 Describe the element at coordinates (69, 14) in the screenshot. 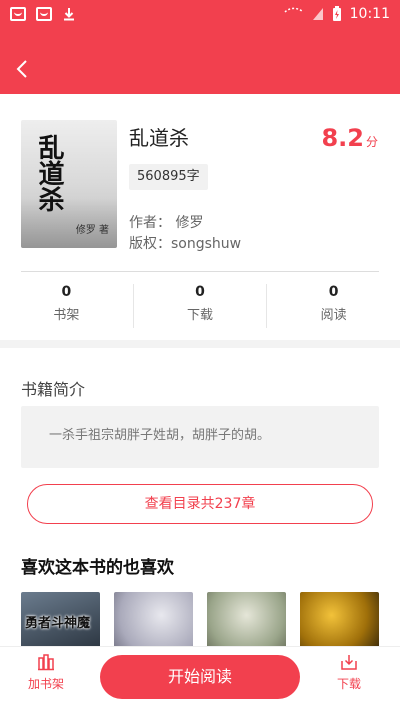

I see `download-notification-icon` at that location.